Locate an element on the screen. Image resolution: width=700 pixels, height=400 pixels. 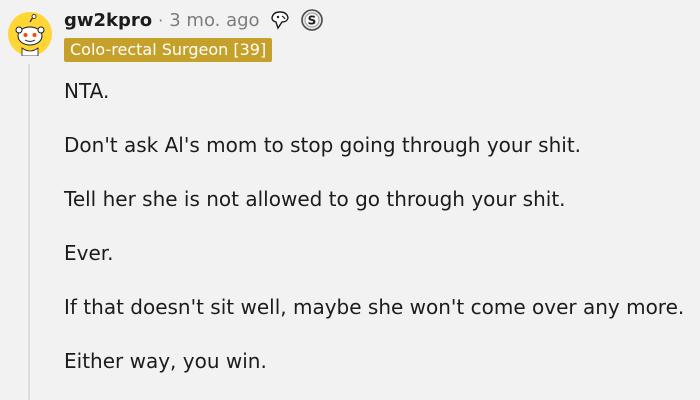
comment-paragraph: NTA. is located at coordinates (87, 91).